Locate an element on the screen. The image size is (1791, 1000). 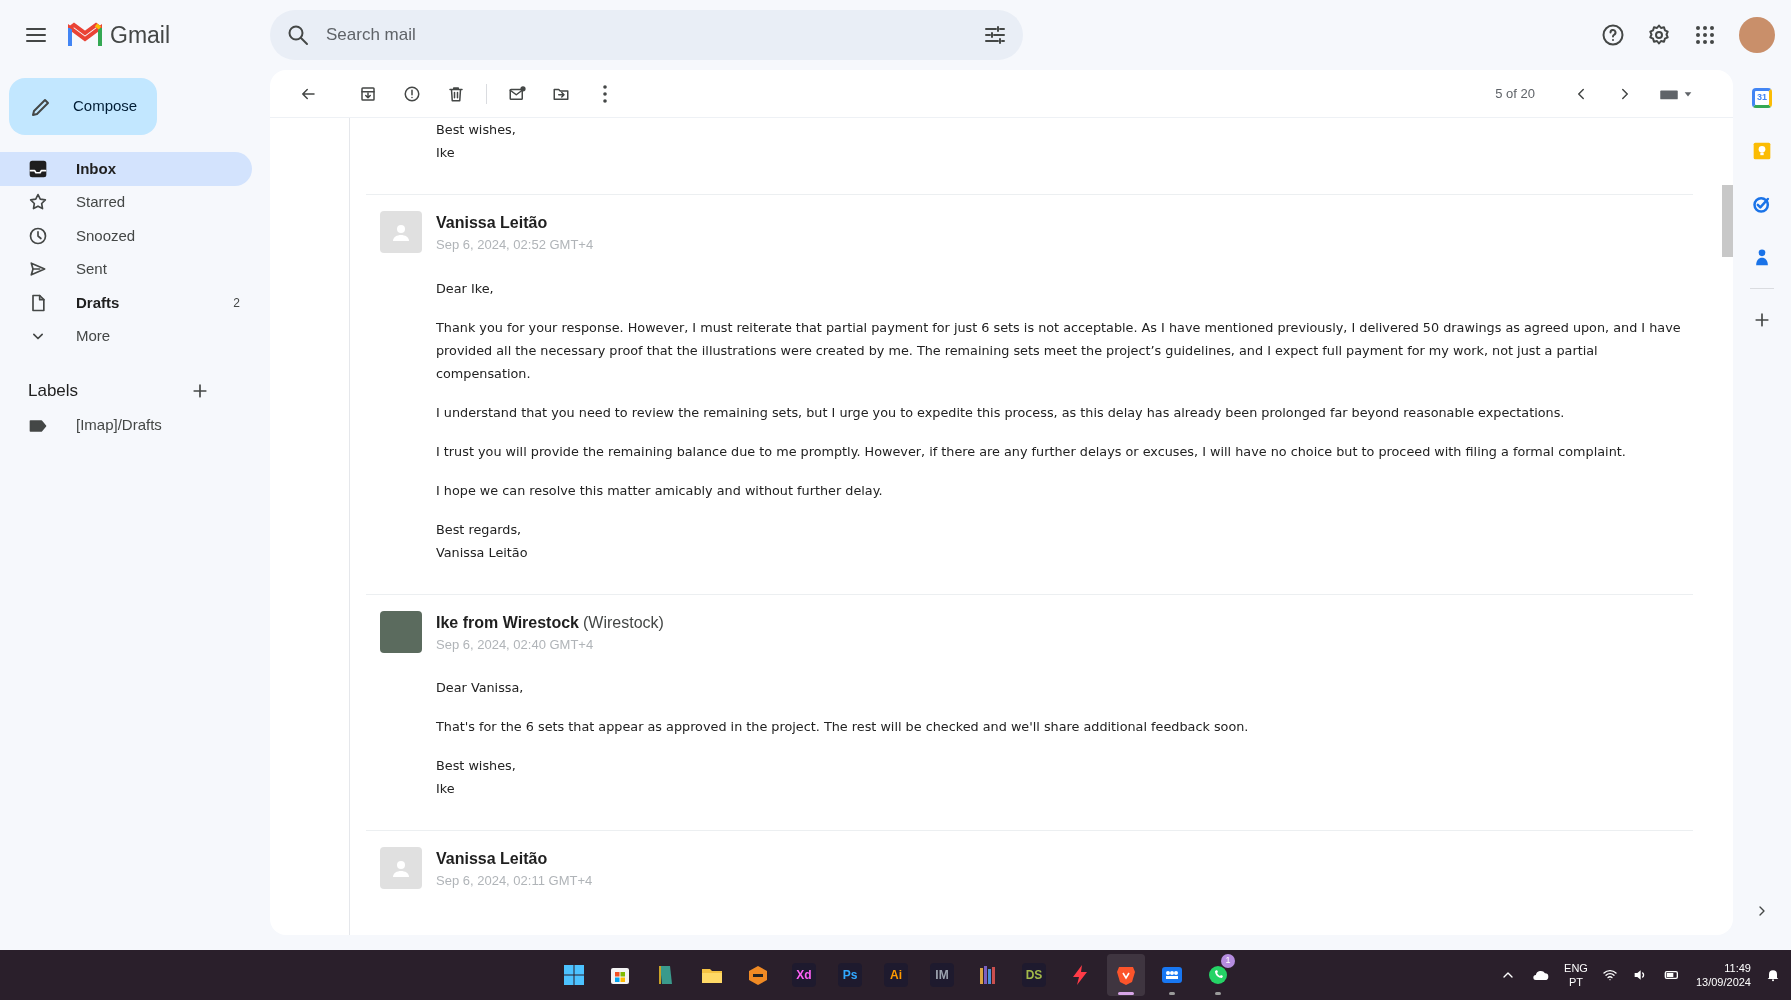
bell-icon is located at coordinates (1773, 975).